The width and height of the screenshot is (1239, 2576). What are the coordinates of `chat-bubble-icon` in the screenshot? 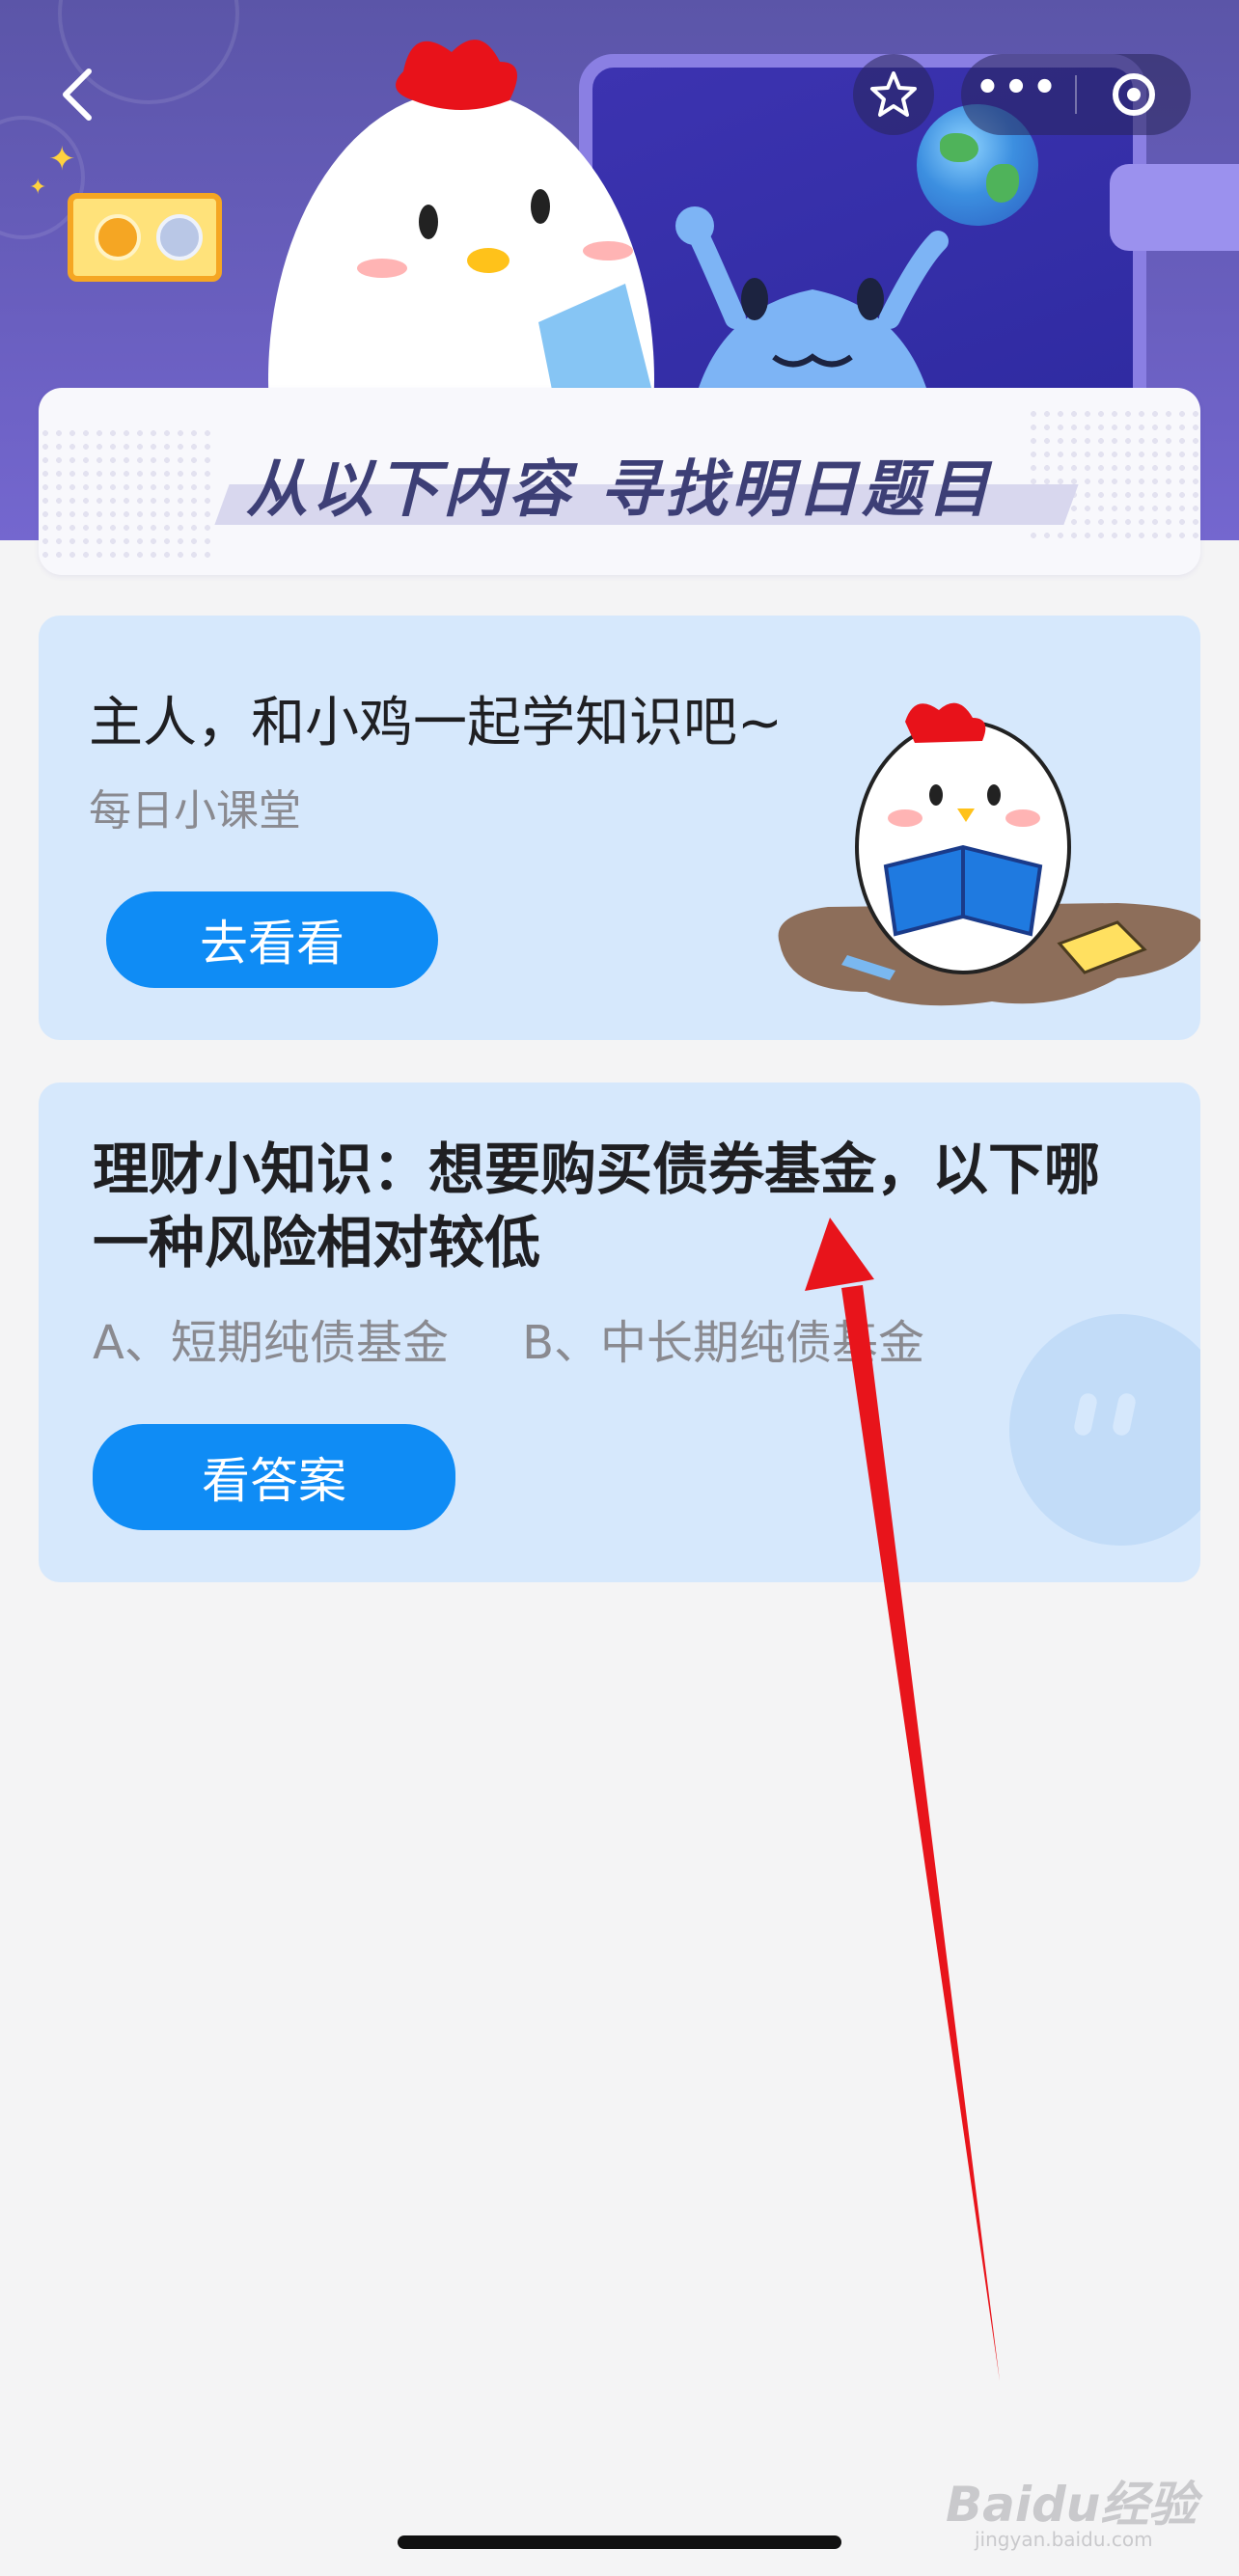 It's located at (1104, 1430).